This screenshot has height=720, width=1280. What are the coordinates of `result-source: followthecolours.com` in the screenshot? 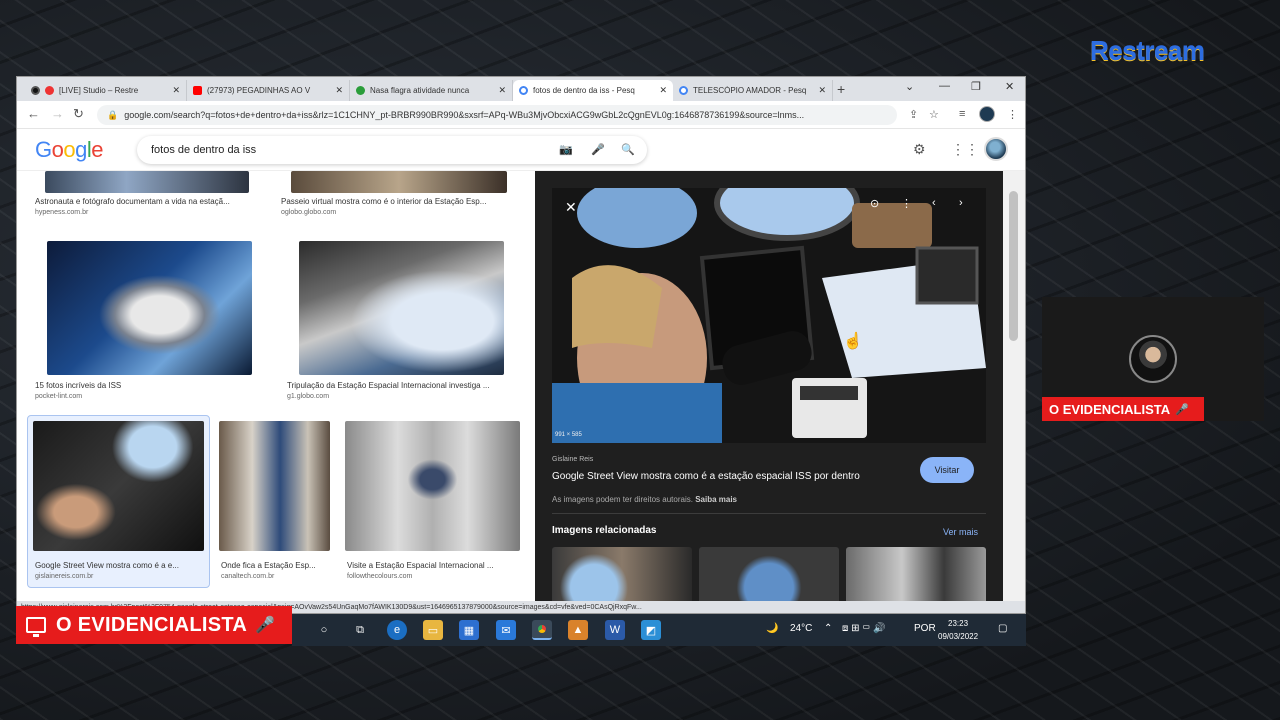 It's located at (380, 576).